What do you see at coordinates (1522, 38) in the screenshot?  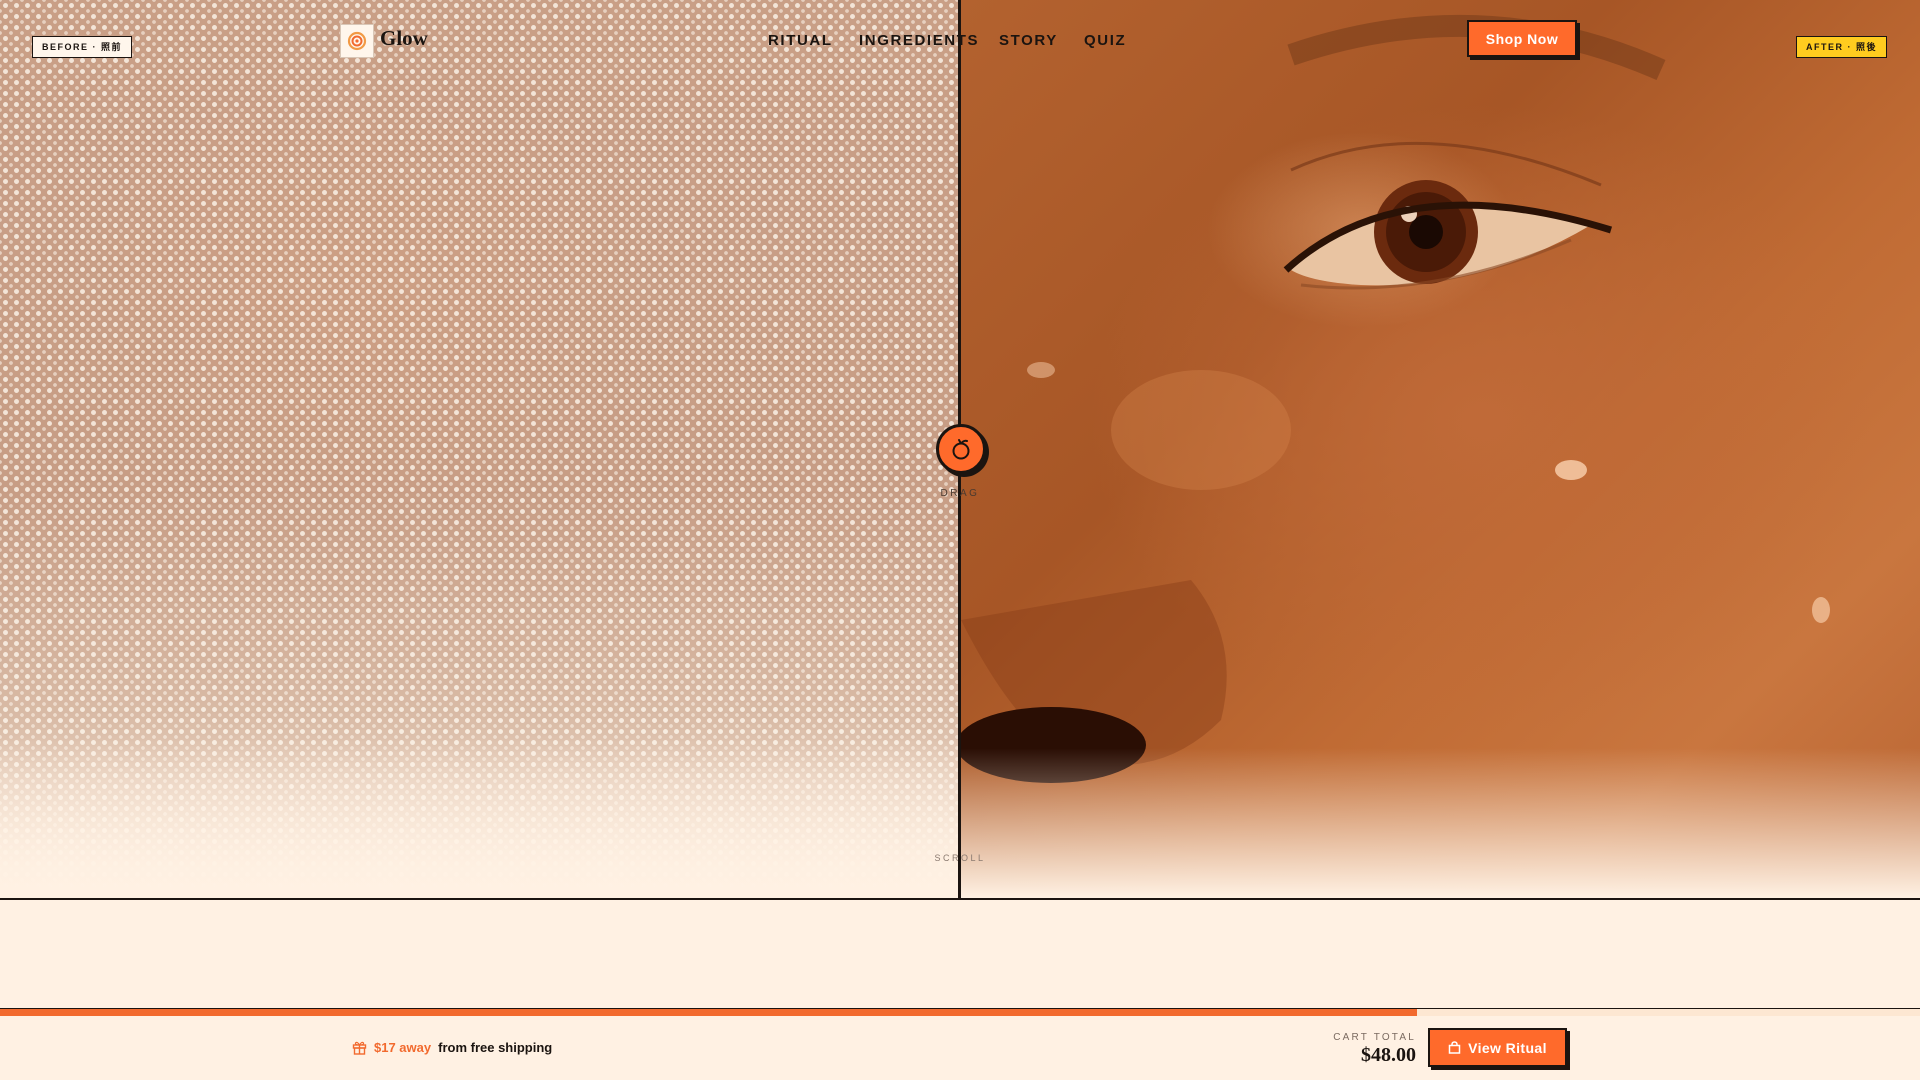 I see `shop-now-button: Shop Now` at bounding box center [1522, 38].